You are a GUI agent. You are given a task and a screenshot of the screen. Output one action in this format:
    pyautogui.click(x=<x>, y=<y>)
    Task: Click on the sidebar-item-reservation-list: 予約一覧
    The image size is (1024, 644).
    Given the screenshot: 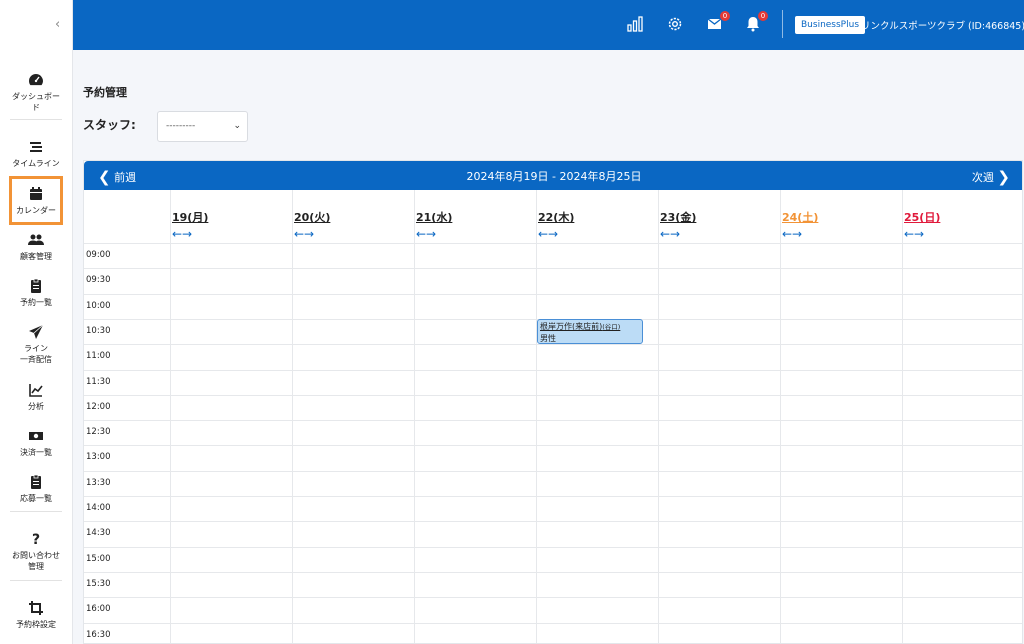 What is the action you would take?
    pyautogui.click(x=36, y=293)
    